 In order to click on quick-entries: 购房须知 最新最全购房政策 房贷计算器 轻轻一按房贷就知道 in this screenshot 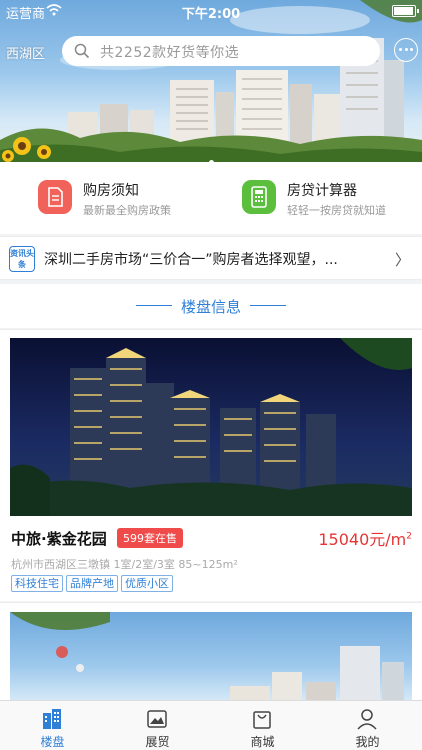, I will do `click(211, 198)`.